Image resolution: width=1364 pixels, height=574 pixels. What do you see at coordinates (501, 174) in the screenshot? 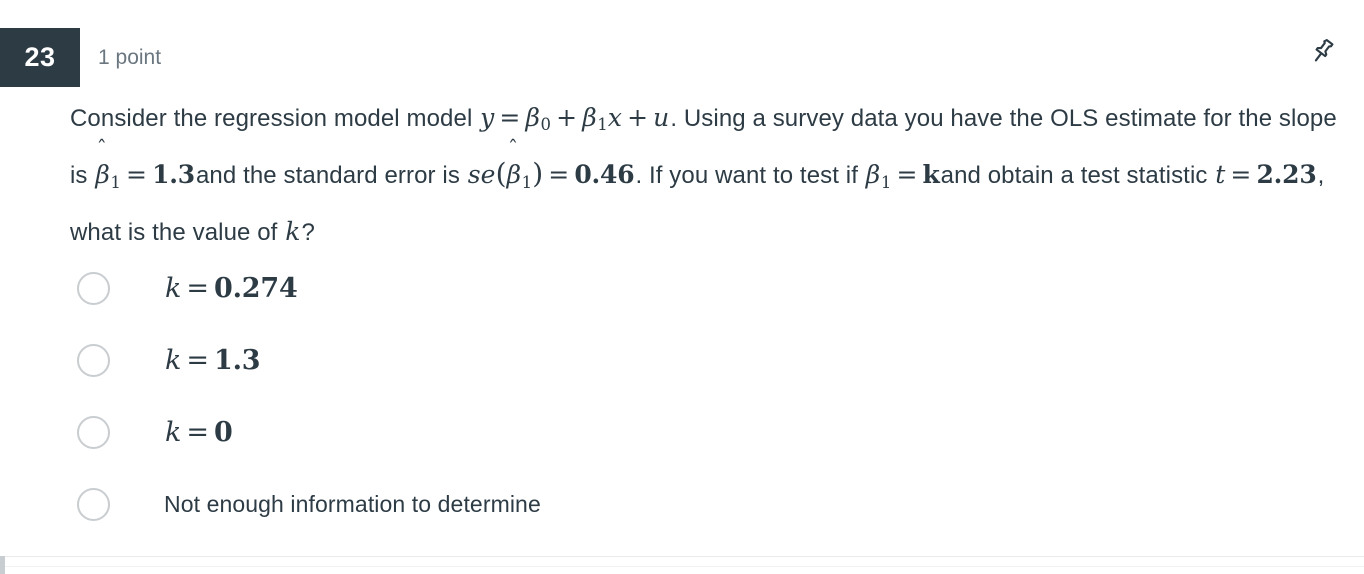
I see `math-paren-open: (` at bounding box center [501, 174].